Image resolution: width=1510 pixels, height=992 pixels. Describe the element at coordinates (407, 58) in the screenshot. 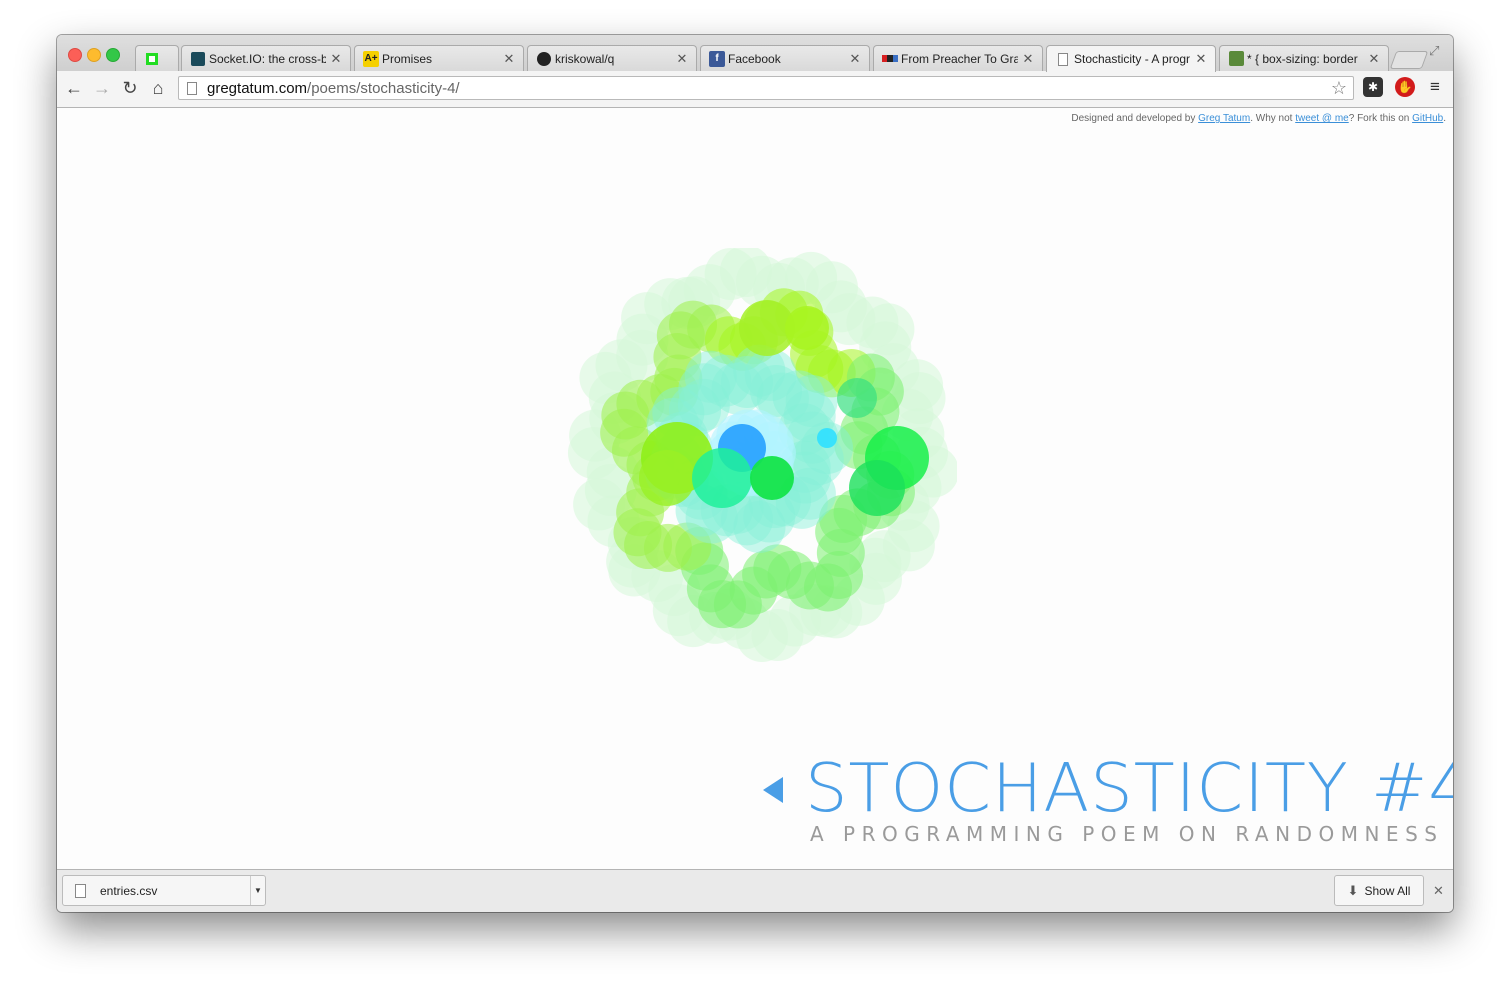

I see `tab-label: Promises` at that location.